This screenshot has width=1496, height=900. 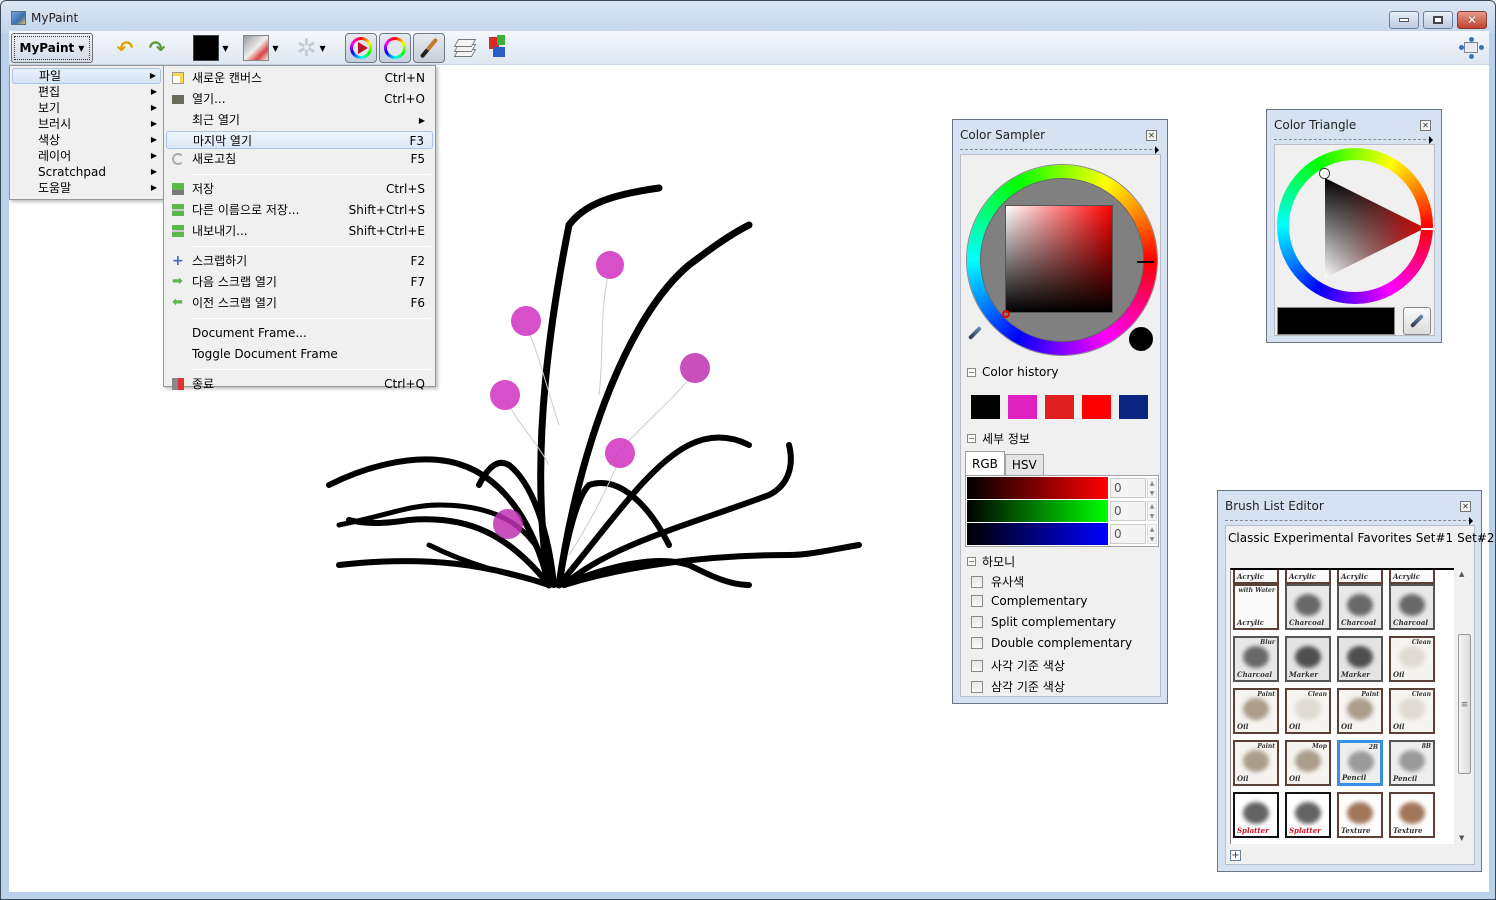 I want to click on menu-item-brush: 브러시 ▶, so click(x=86, y=124).